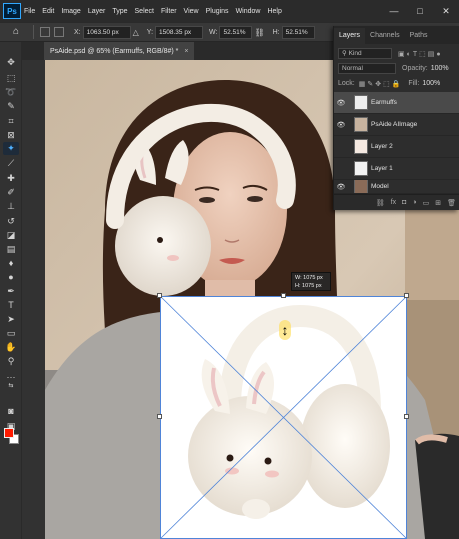  Describe the element at coordinates (11, 121) in the screenshot. I see `crop-tool-icon: ⌗` at that location.